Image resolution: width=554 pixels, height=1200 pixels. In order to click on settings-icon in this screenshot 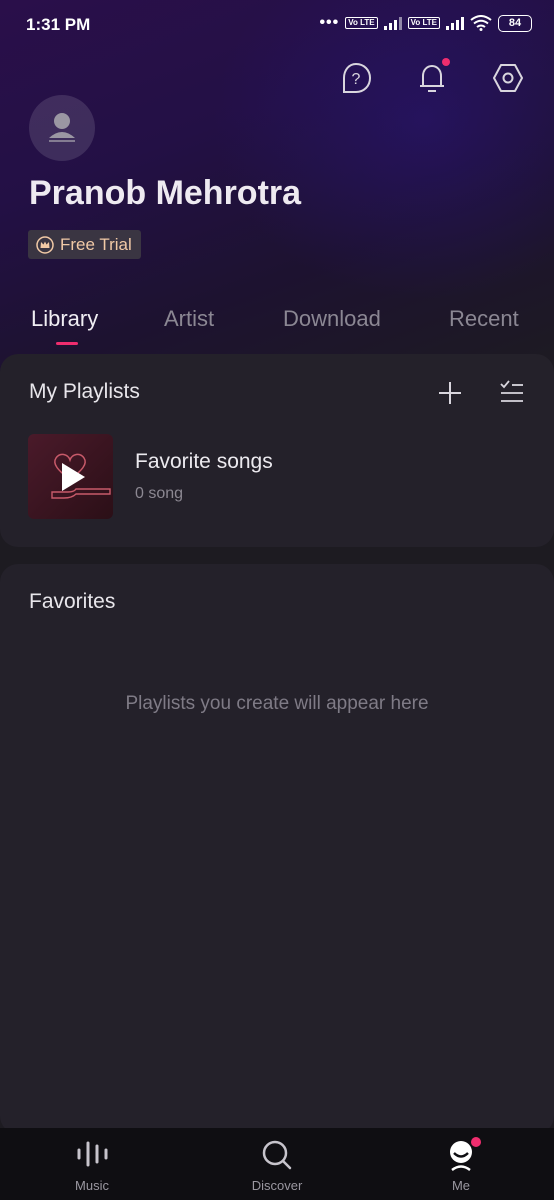, I will do `click(508, 78)`.